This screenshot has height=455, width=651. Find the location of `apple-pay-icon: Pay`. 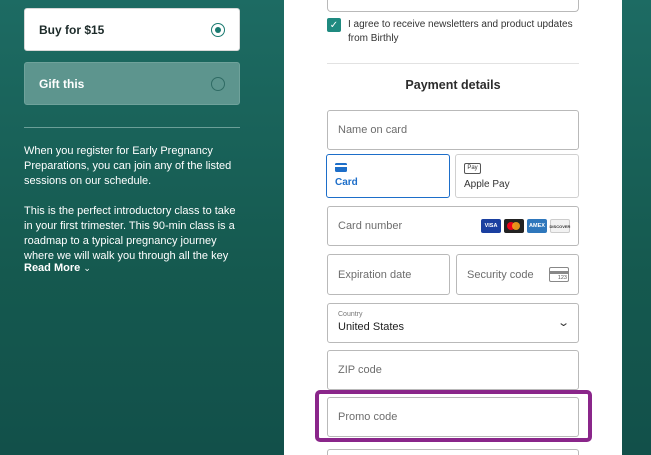

apple-pay-icon: Pay is located at coordinates (472, 168).